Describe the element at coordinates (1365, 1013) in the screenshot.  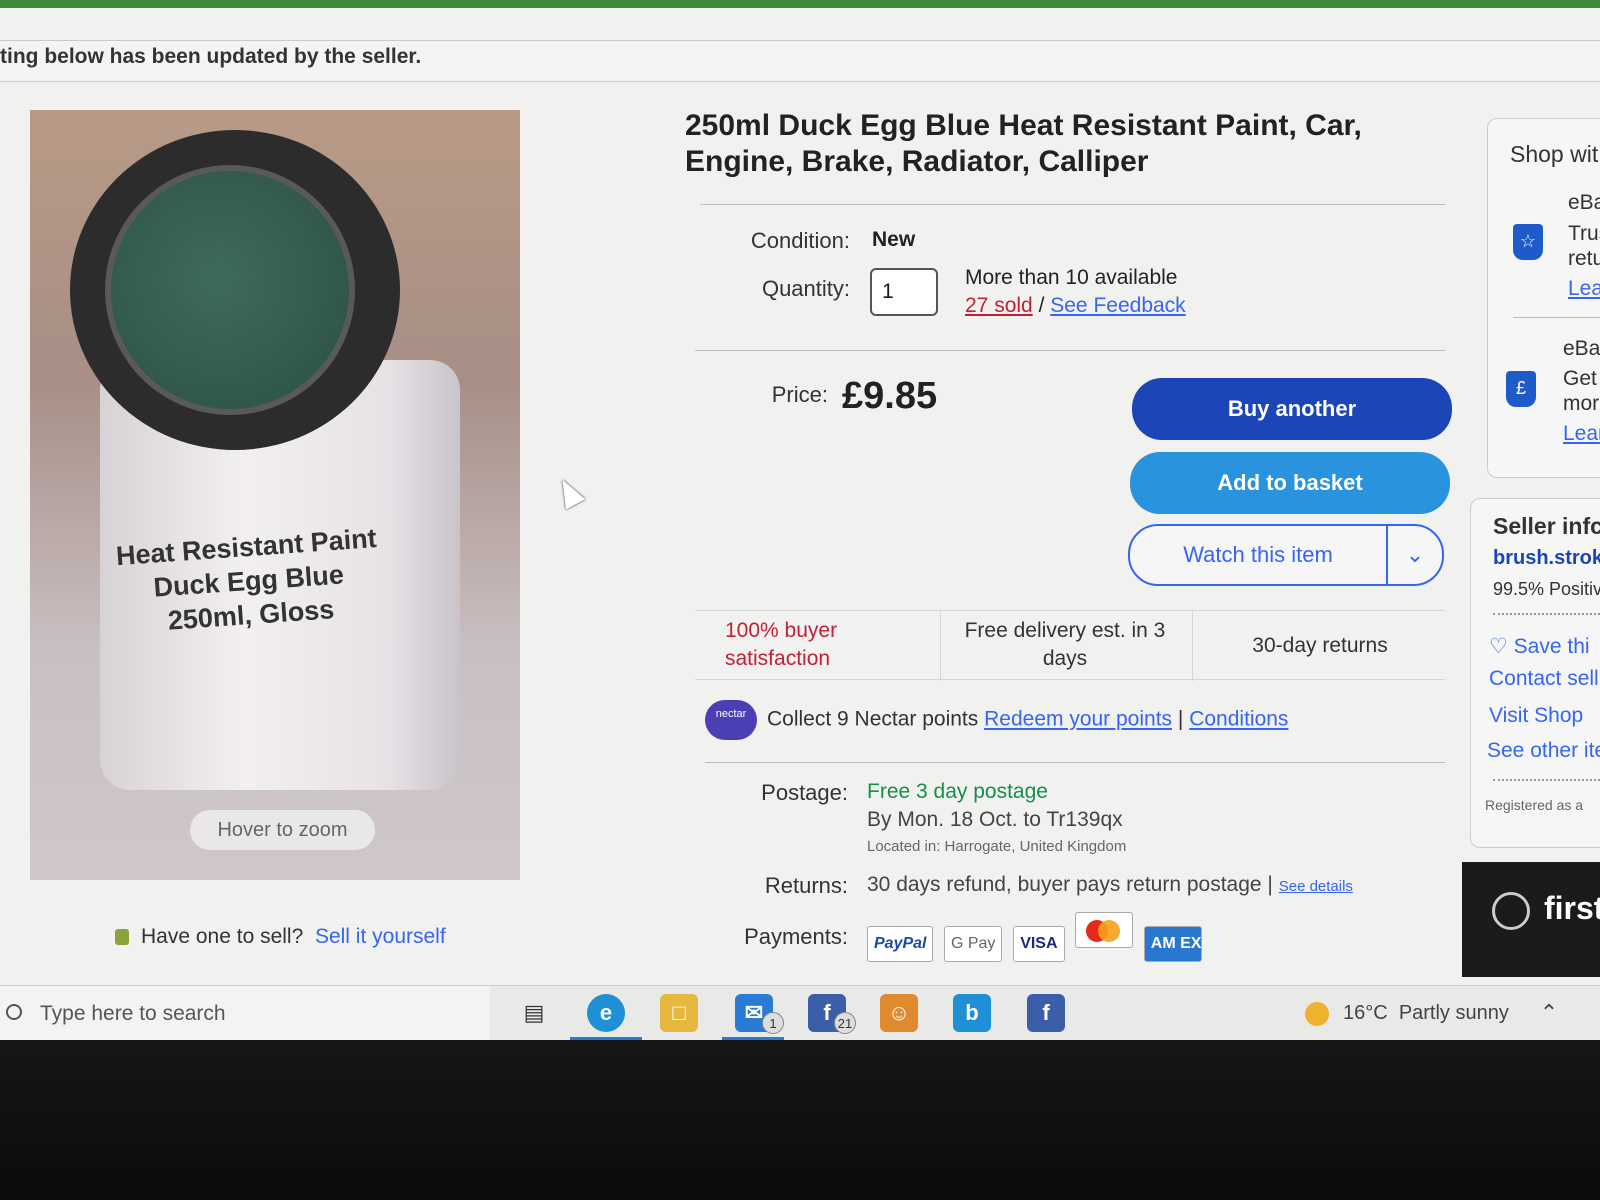
I see `weather-temp: 16°C` at that location.